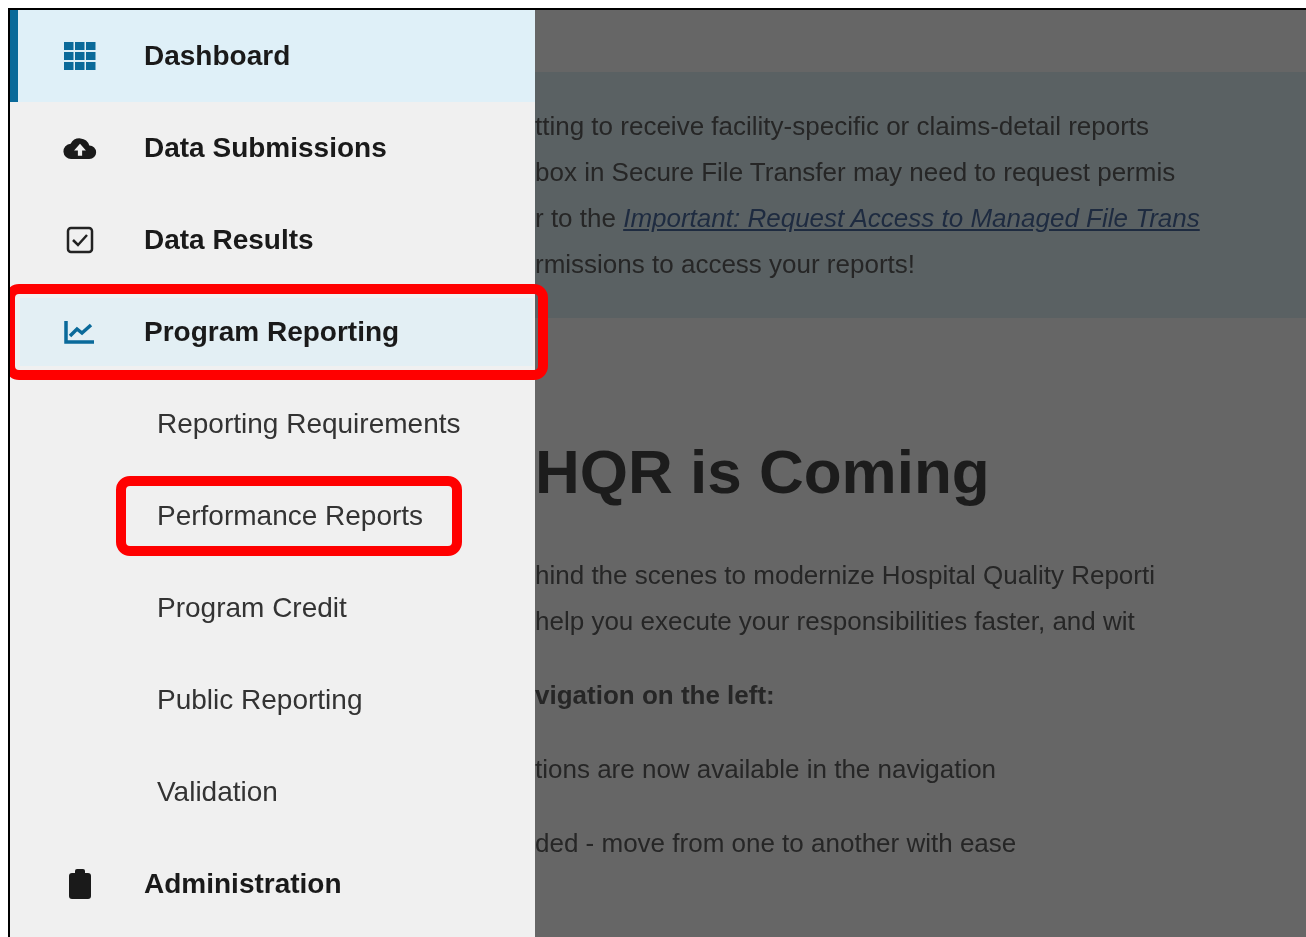 The image size is (1306, 937). I want to click on page-heading: HQR is Coming, so click(763, 472).